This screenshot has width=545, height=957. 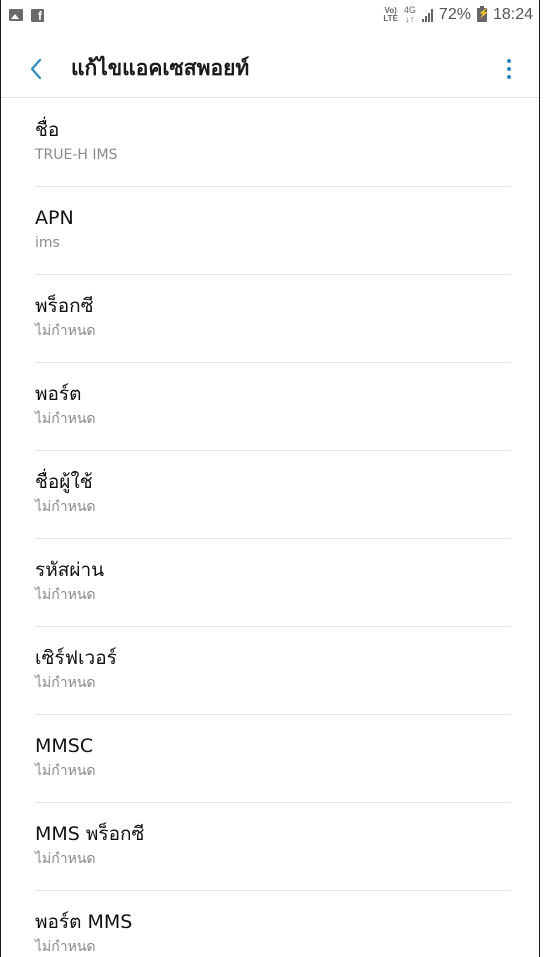 I want to click on status-bar: f Vo) LTE 4G ↓↑ 72% 18:24, so click(x=270, y=15).